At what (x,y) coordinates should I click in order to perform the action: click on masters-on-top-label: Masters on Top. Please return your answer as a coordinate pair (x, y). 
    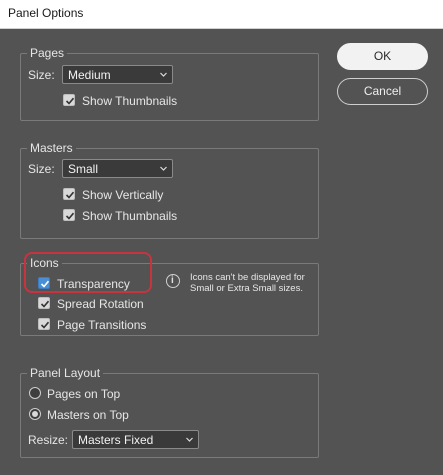
    Looking at the image, I should click on (88, 415).